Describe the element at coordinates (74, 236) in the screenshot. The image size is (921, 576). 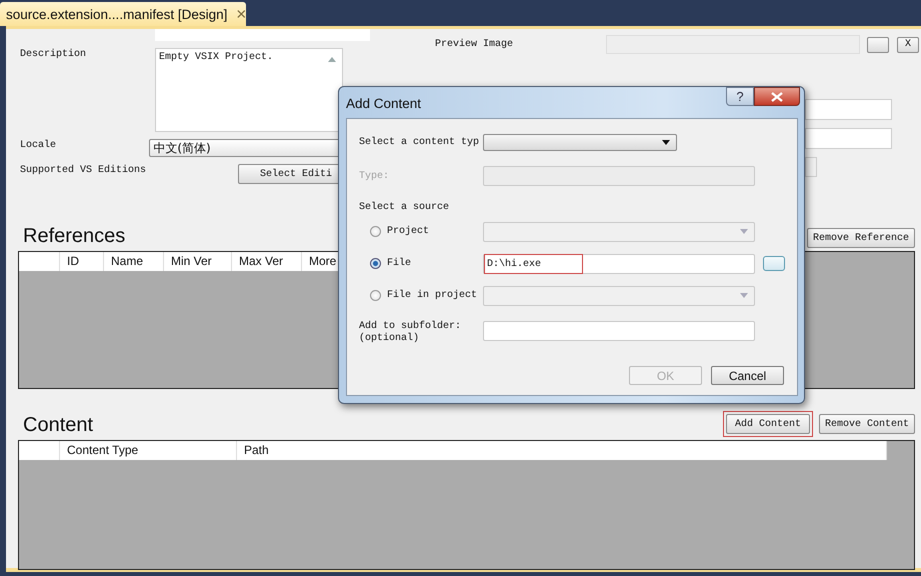
I see `references-heading: References` at that location.